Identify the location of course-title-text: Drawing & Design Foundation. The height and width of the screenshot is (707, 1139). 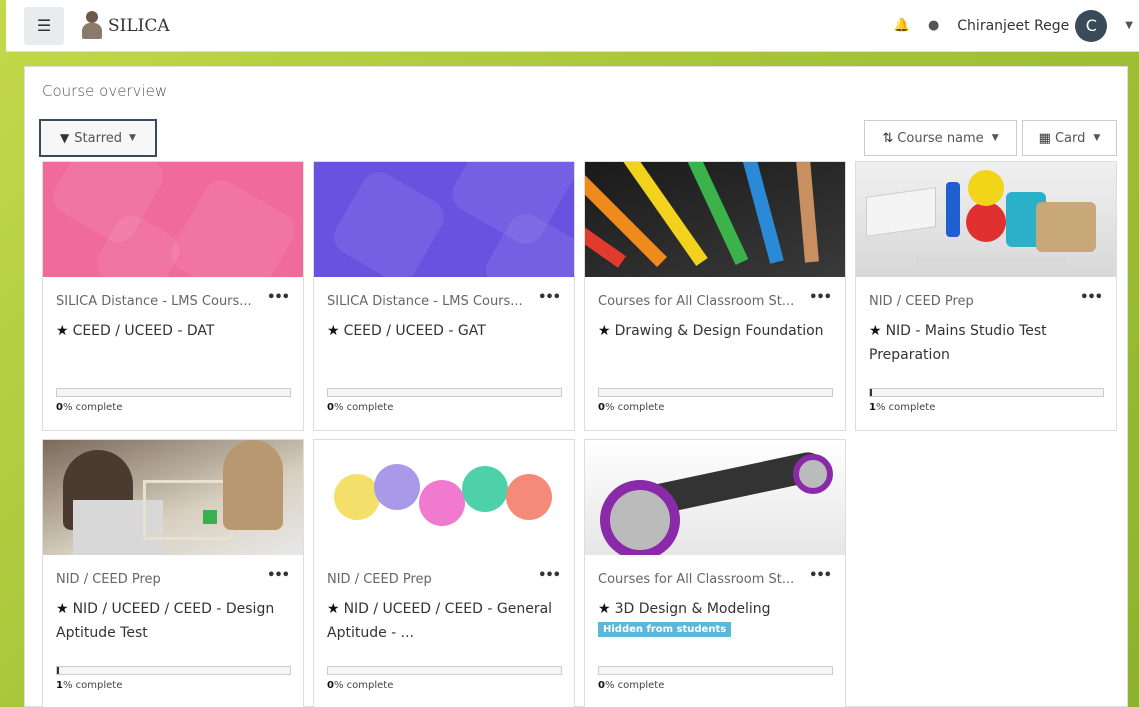
(719, 331).